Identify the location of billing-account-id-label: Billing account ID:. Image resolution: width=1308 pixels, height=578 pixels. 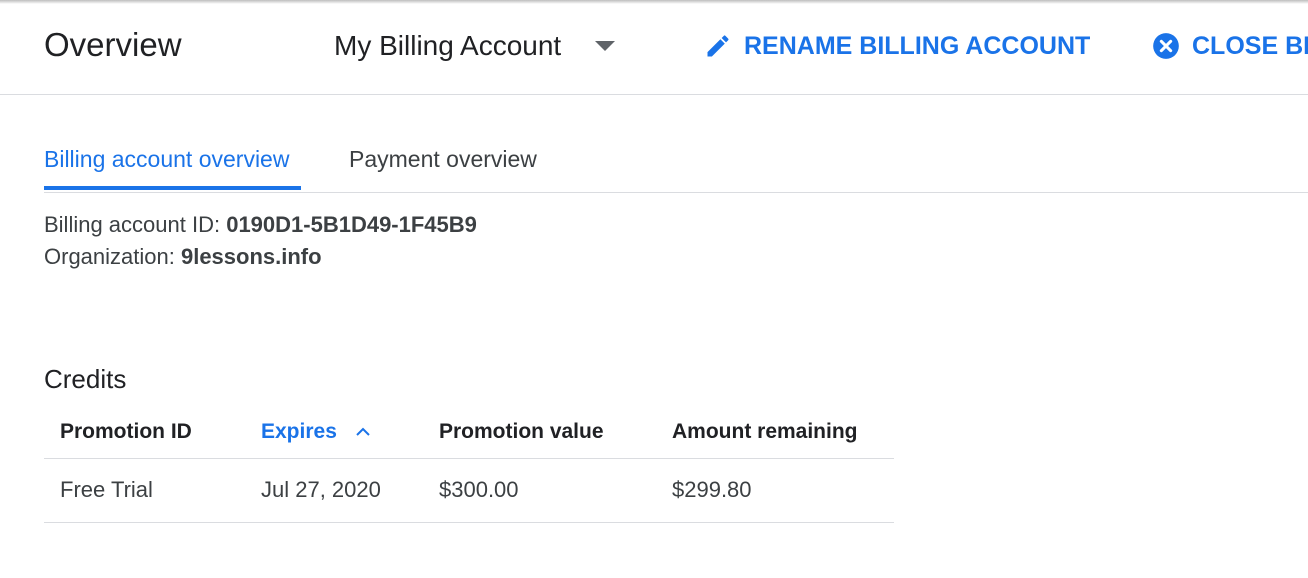
(135, 224).